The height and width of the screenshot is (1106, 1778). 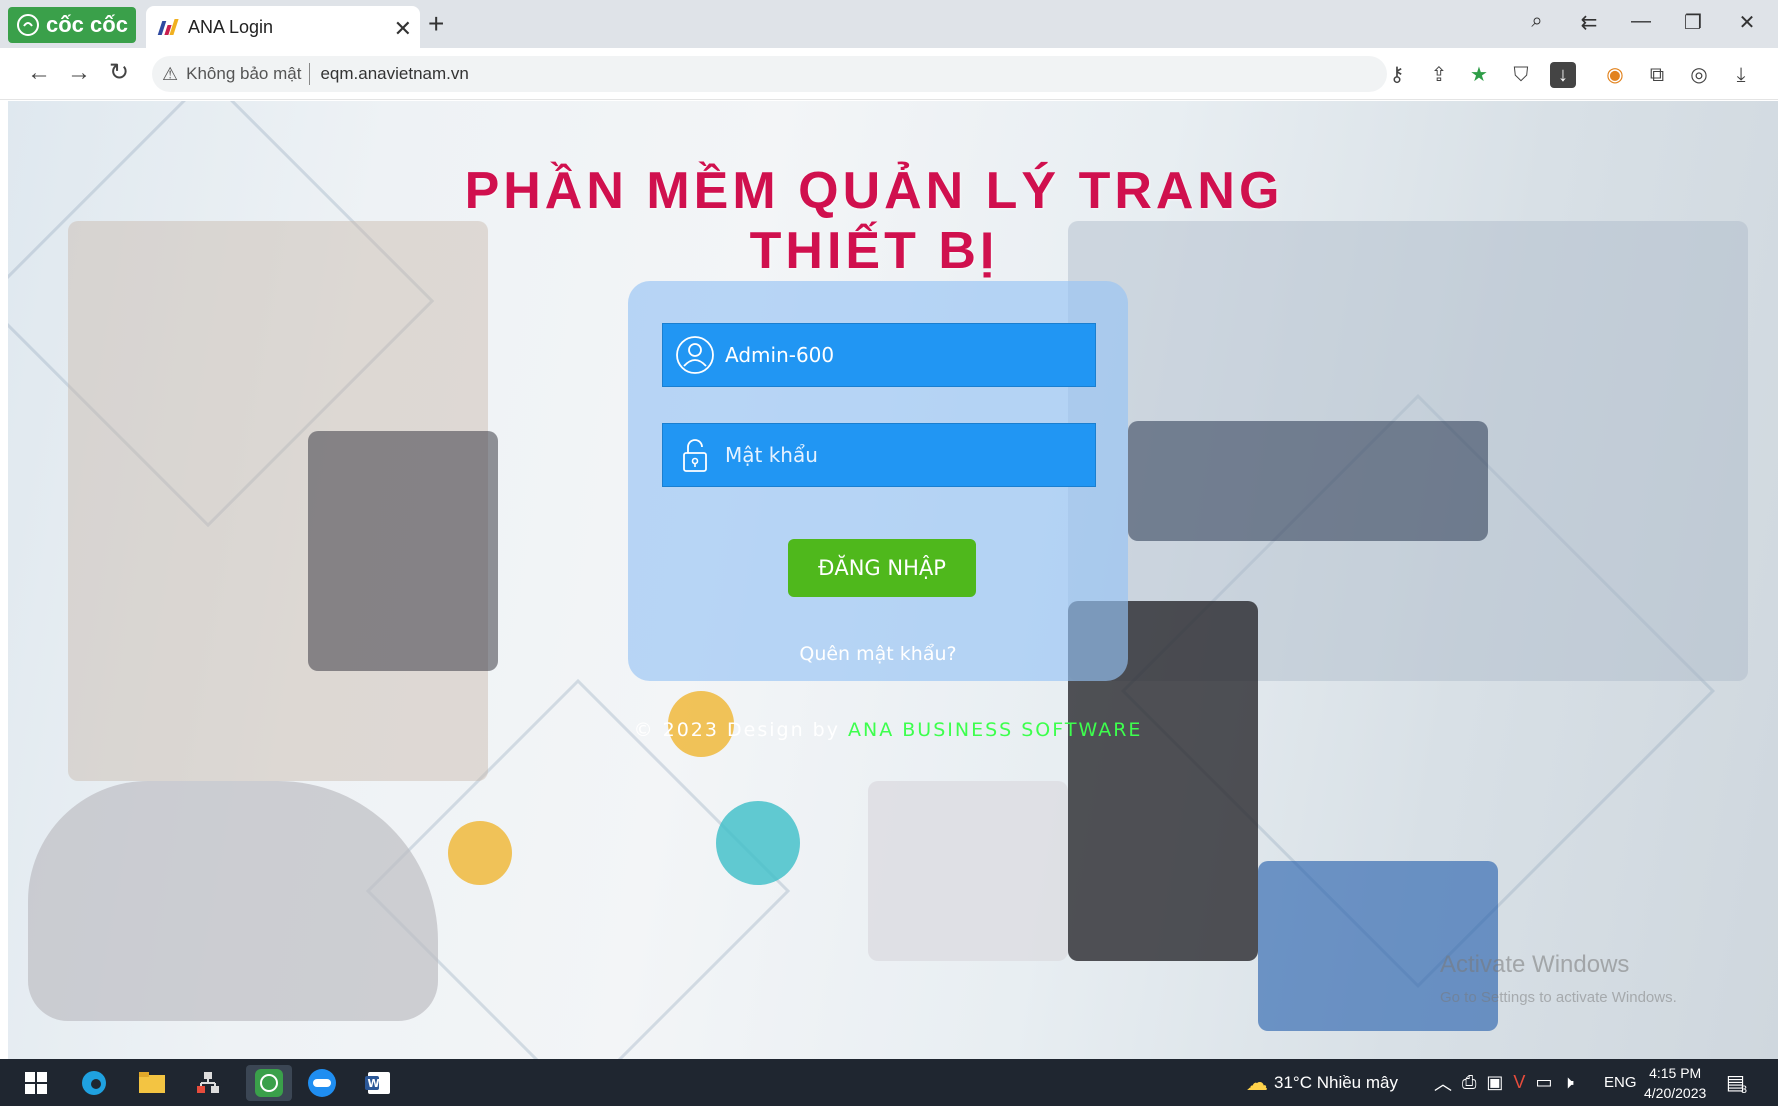 What do you see at coordinates (28, 25) in the screenshot?
I see `coccoc-logo-icon` at bounding box center [28, 25].